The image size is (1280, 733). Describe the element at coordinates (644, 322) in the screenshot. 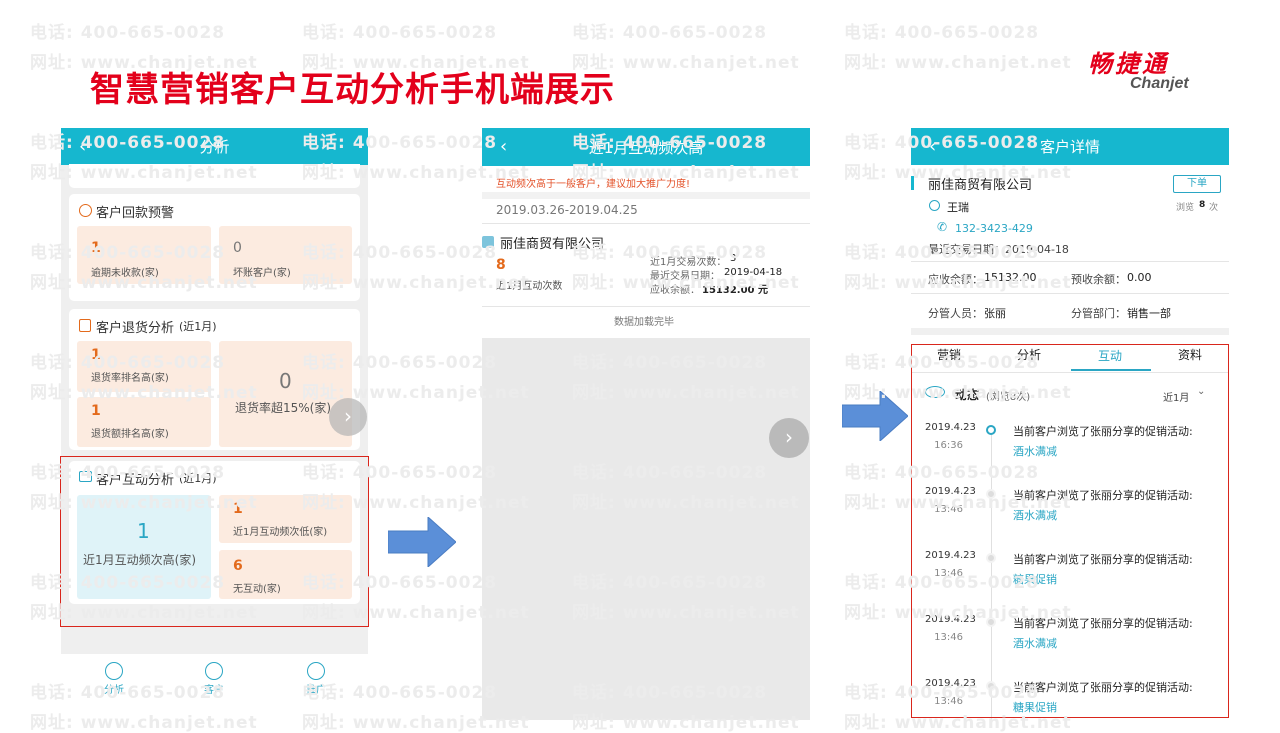

I see `load-complete-text: 数据加载完毕` at that location.